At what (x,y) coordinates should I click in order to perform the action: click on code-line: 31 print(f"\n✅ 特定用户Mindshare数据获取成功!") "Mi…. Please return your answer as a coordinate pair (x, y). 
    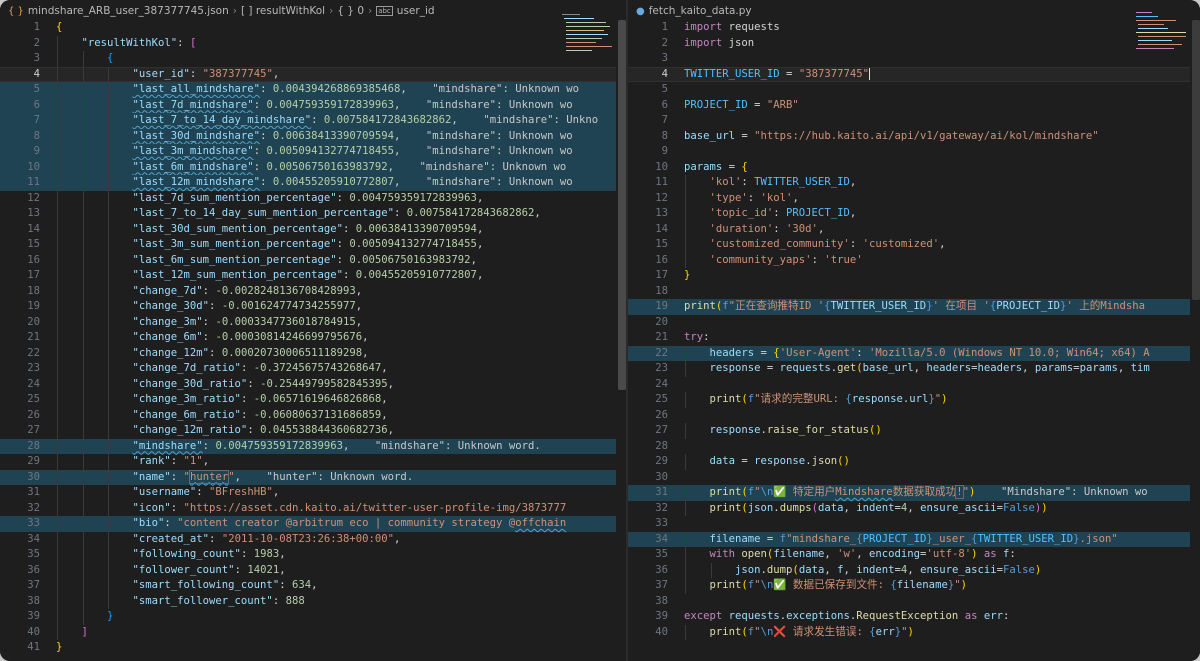
    Looking at the image, I should click on (914, 493).